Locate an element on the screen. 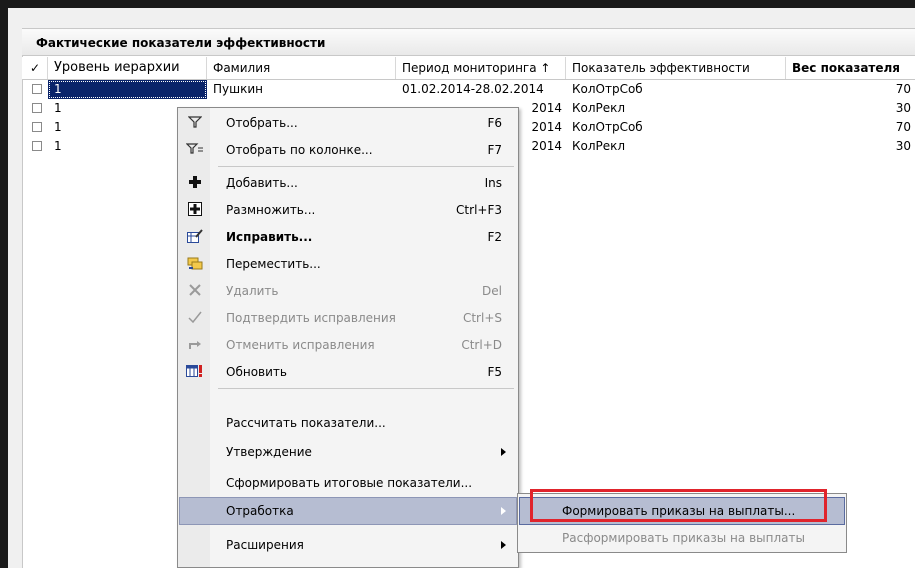  delete-icon is located at coordinates (195, 291).